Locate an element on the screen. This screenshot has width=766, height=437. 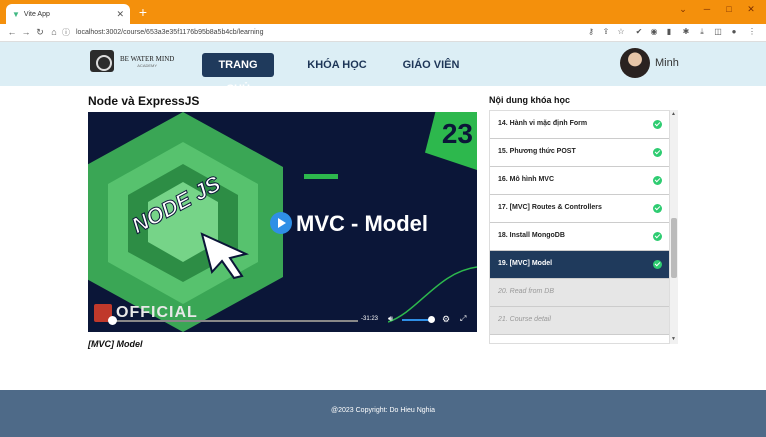
browser-tabbar: ▼ Vite App ✕ + ⌄ ─ □ ✕ is located at coordinates (383, 12).